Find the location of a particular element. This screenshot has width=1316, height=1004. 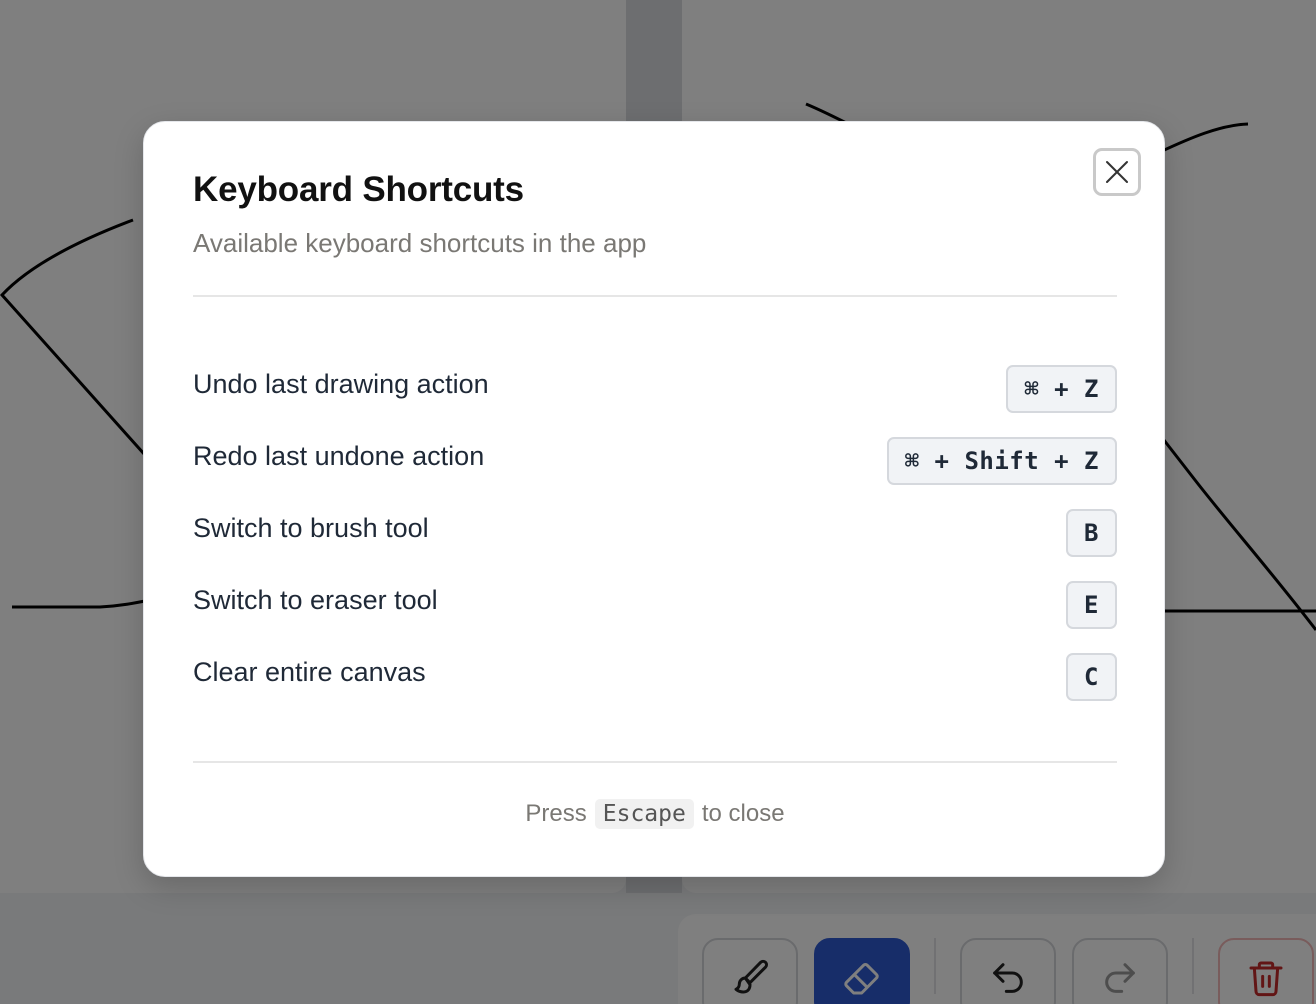

shortcut-label: Clear entire canvas is located at coordinates (309, 672).